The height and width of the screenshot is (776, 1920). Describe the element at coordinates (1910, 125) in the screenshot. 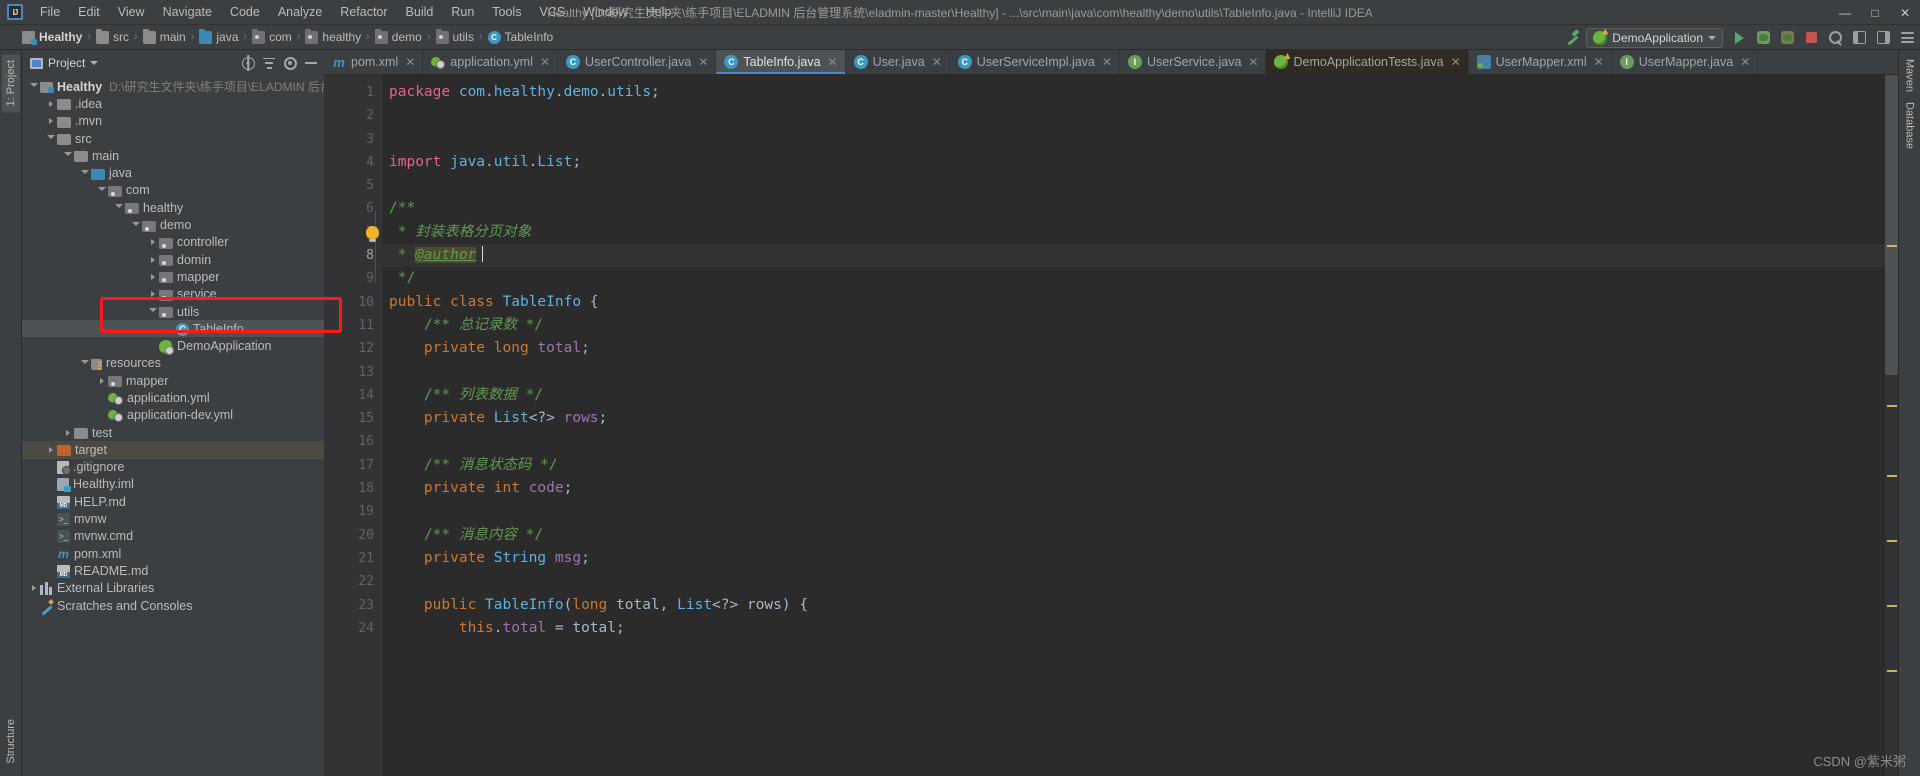

I see `tool-window-tab-database: Database` at that location.